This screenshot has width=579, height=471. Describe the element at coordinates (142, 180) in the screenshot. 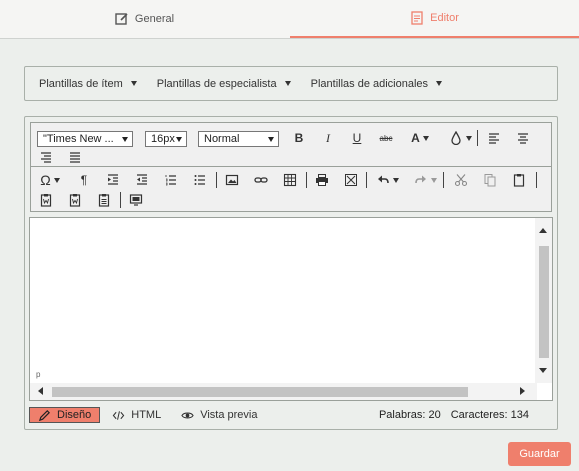

I see `outdent-button` at that location.